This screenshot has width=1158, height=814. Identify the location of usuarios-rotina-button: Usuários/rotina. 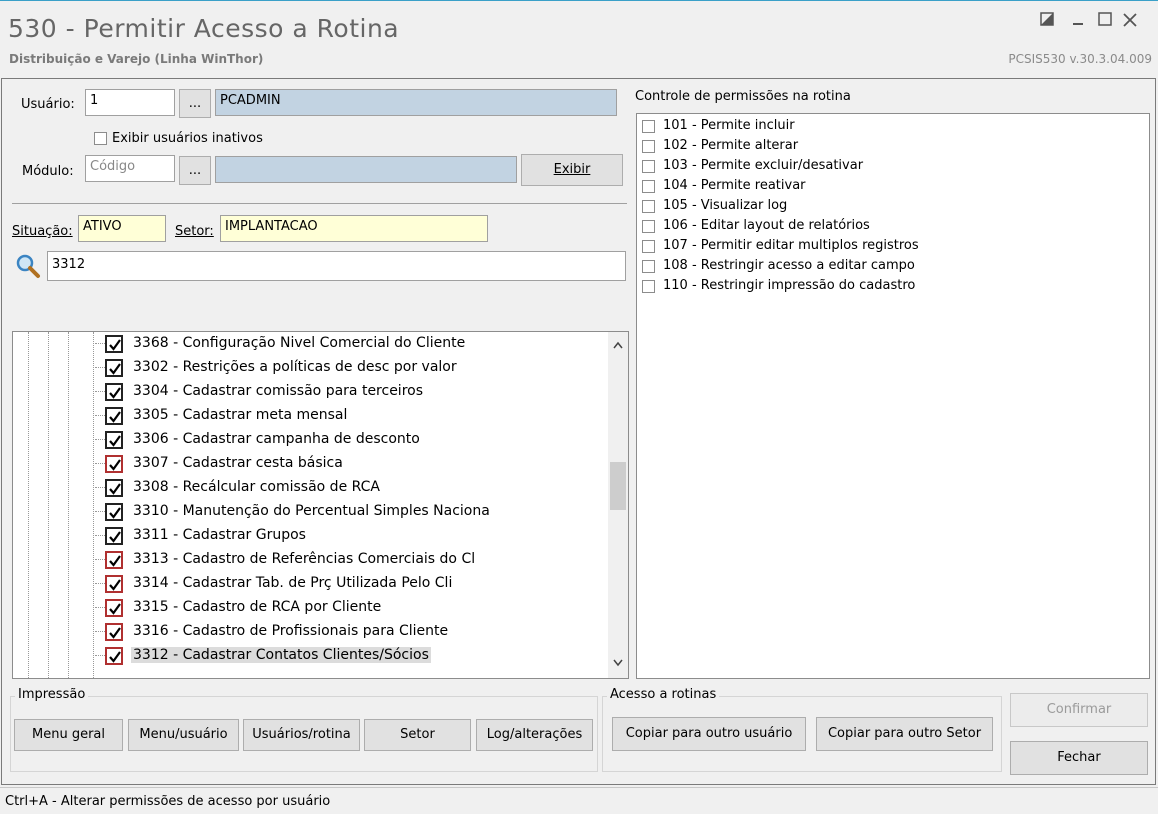
(301, 735).